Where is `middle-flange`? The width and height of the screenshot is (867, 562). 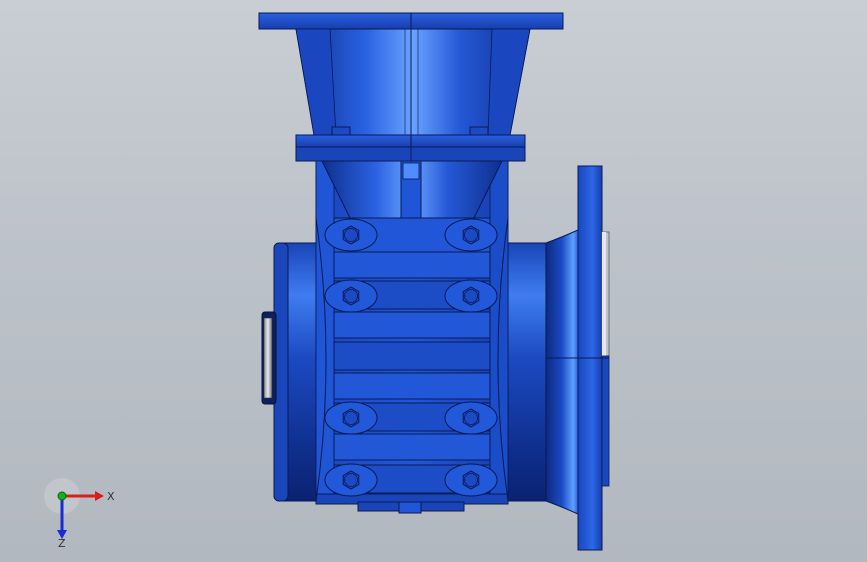 middle-flange is located at coordinates (410, 148).